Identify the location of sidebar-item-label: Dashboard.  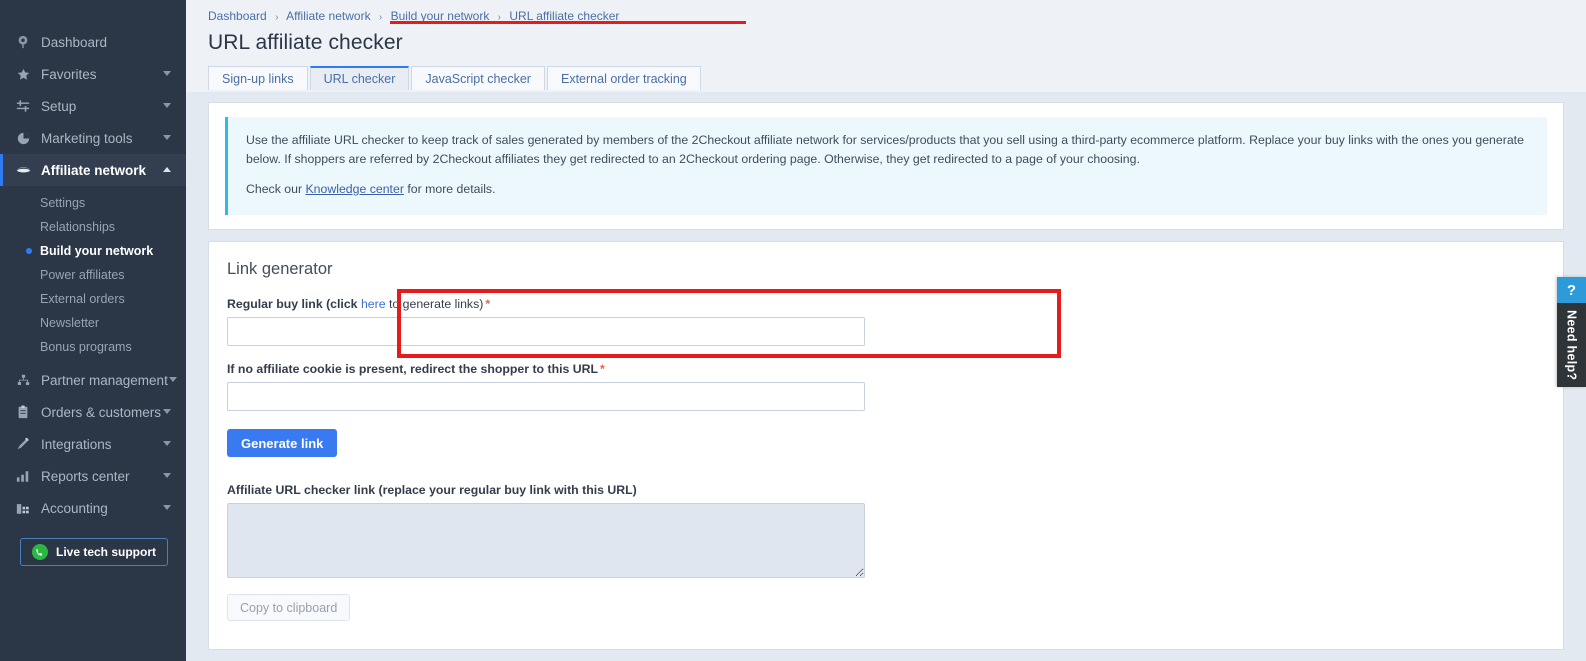
(74, 42).